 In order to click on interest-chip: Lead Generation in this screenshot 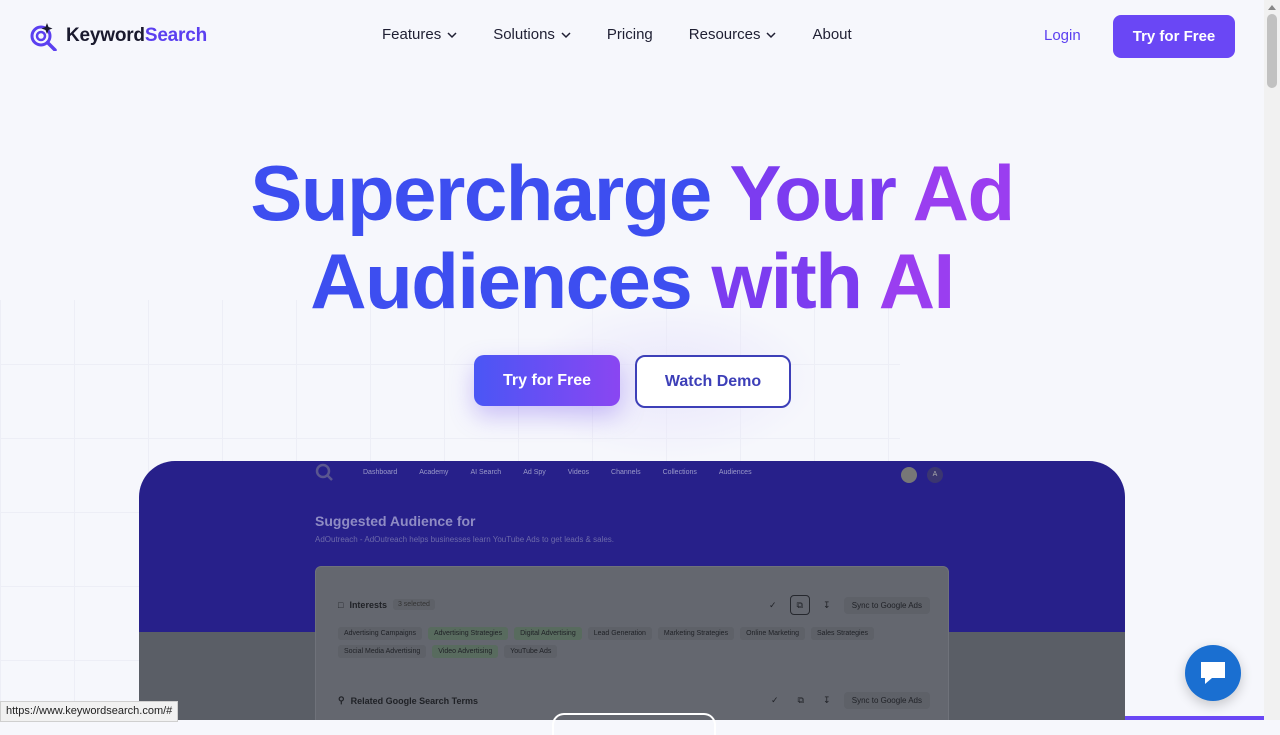, I will do `click(619, 633)`.